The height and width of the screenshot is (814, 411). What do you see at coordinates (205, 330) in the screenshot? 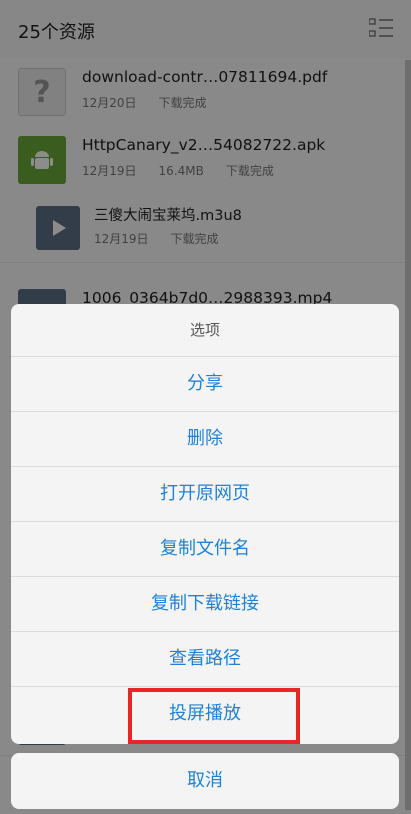
I see `dialog-title: 选项` at bounding box center [205, 330].